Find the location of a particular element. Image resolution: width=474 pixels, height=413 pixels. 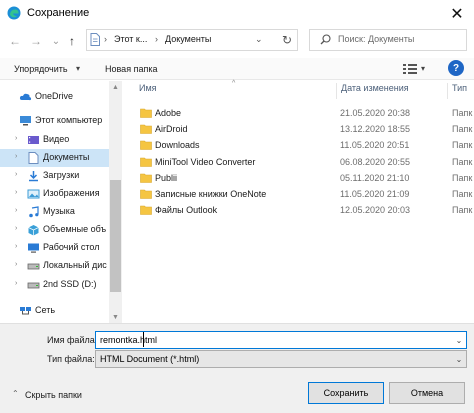

column-header-type: Тип is located at coordinates (459, 91).